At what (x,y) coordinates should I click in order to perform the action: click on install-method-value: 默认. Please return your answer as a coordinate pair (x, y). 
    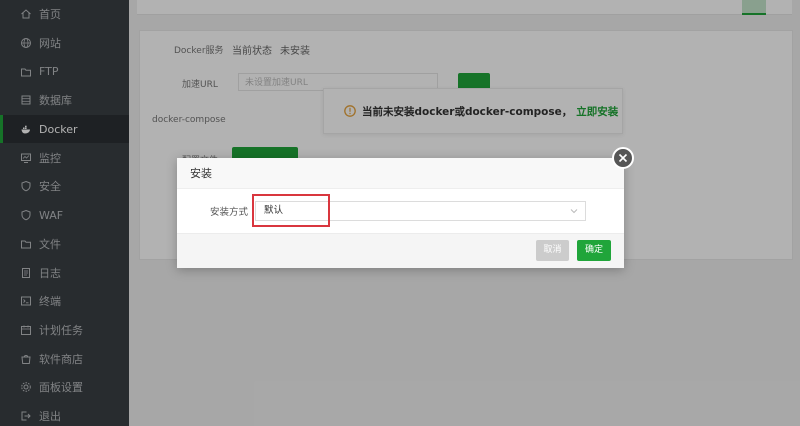
    Looking at the image, I should click on (274, 210).